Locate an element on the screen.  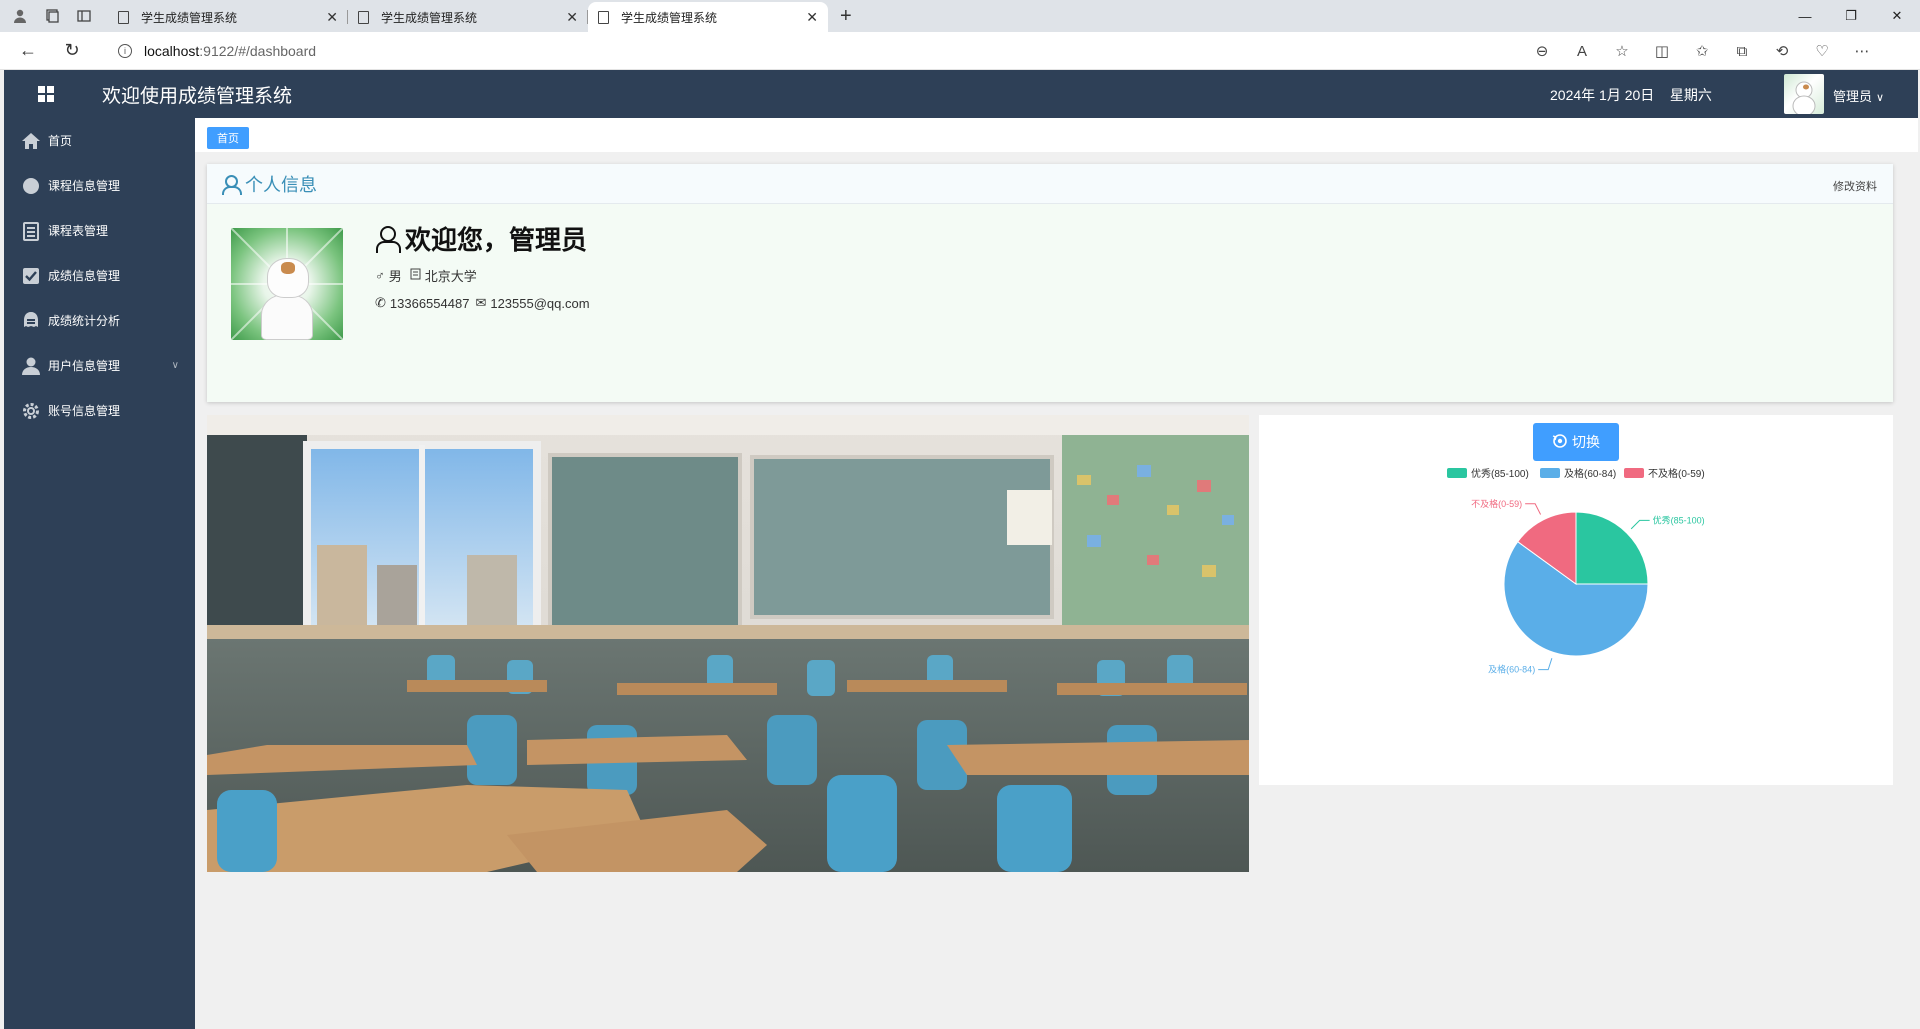
collapse-menu-icon is located at coordinates (46, 94).